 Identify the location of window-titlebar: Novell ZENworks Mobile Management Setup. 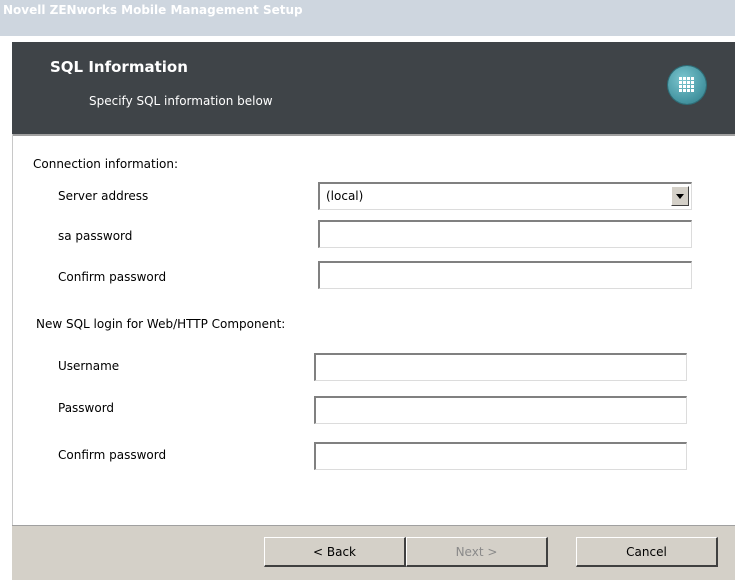
(367, 18).